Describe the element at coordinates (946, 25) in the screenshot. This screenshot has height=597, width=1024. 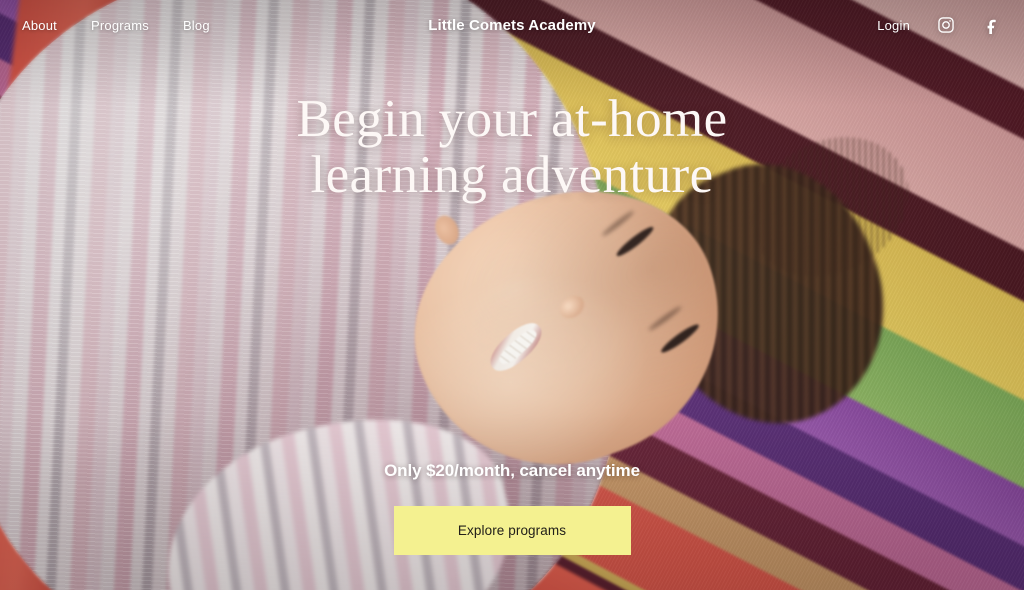
I see `instagram-icon` at that location.